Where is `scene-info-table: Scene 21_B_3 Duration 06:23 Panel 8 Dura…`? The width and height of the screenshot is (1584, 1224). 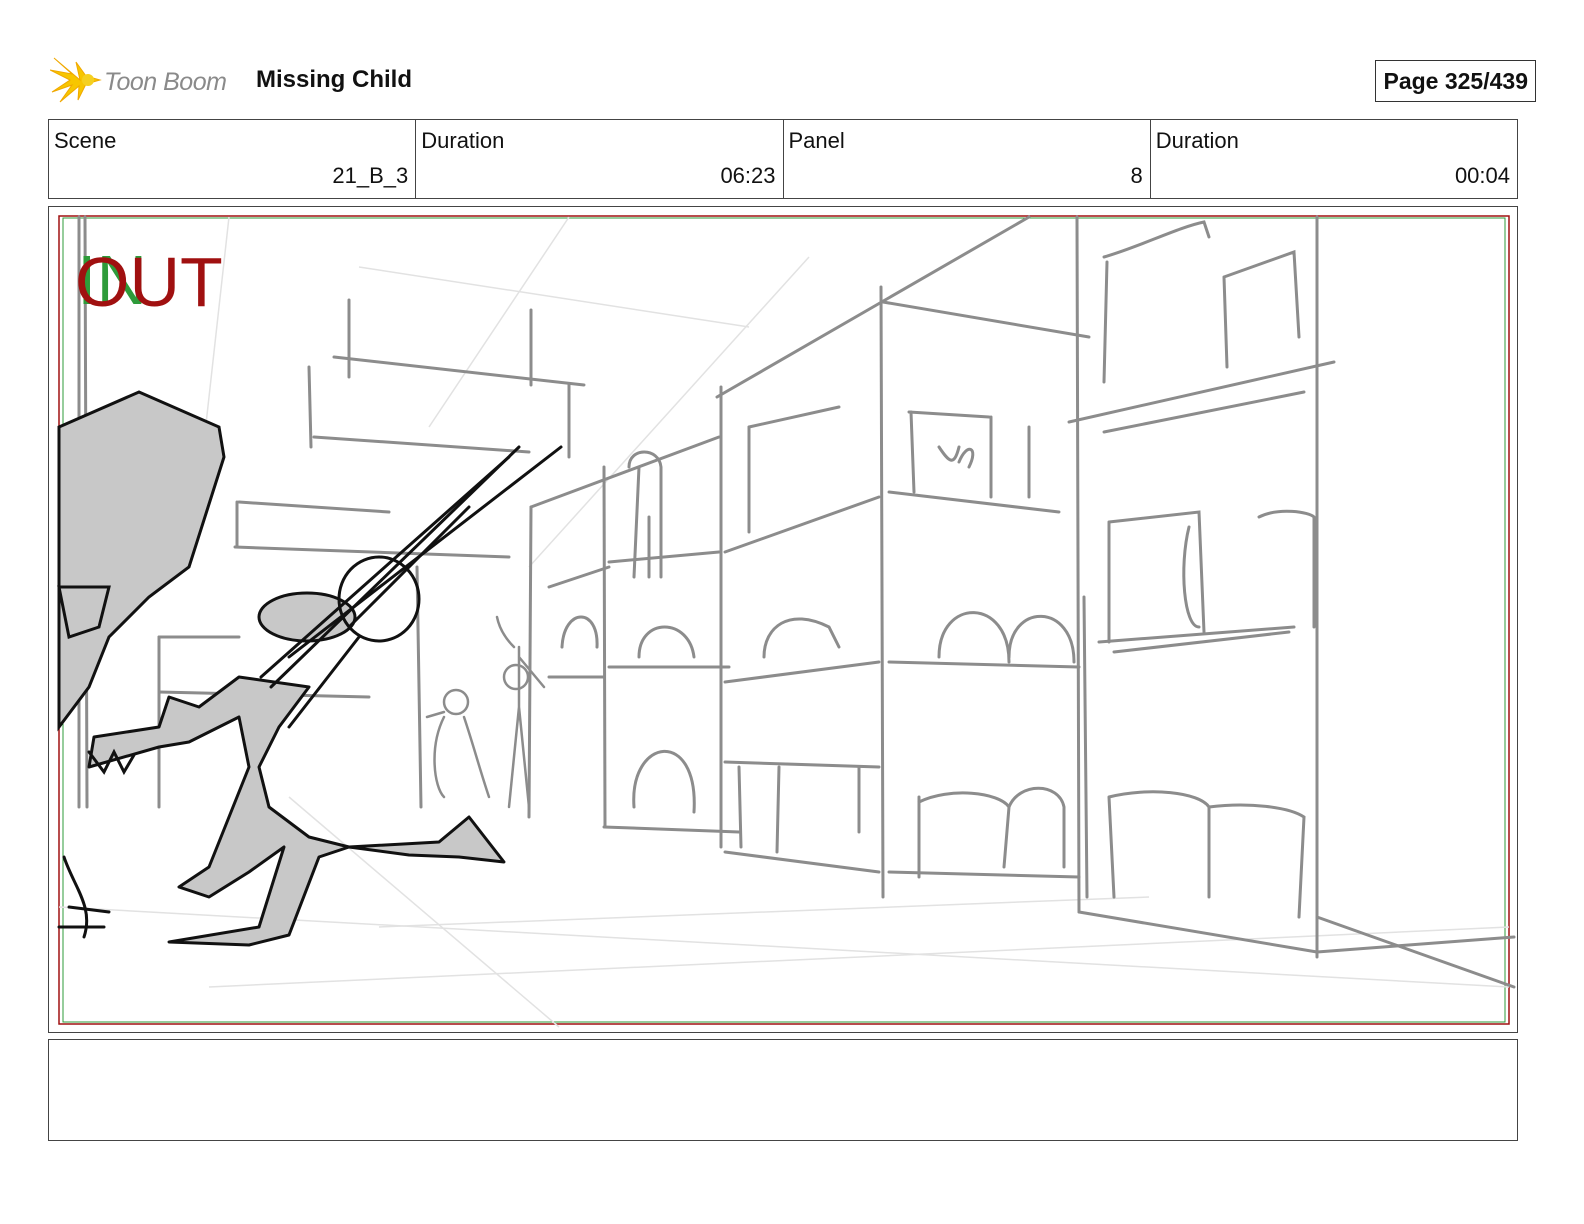 scene-info-table: Scene 21_B_3 Duration 06:23 Panel 8 Dura… is located at coordinates (783, 159).